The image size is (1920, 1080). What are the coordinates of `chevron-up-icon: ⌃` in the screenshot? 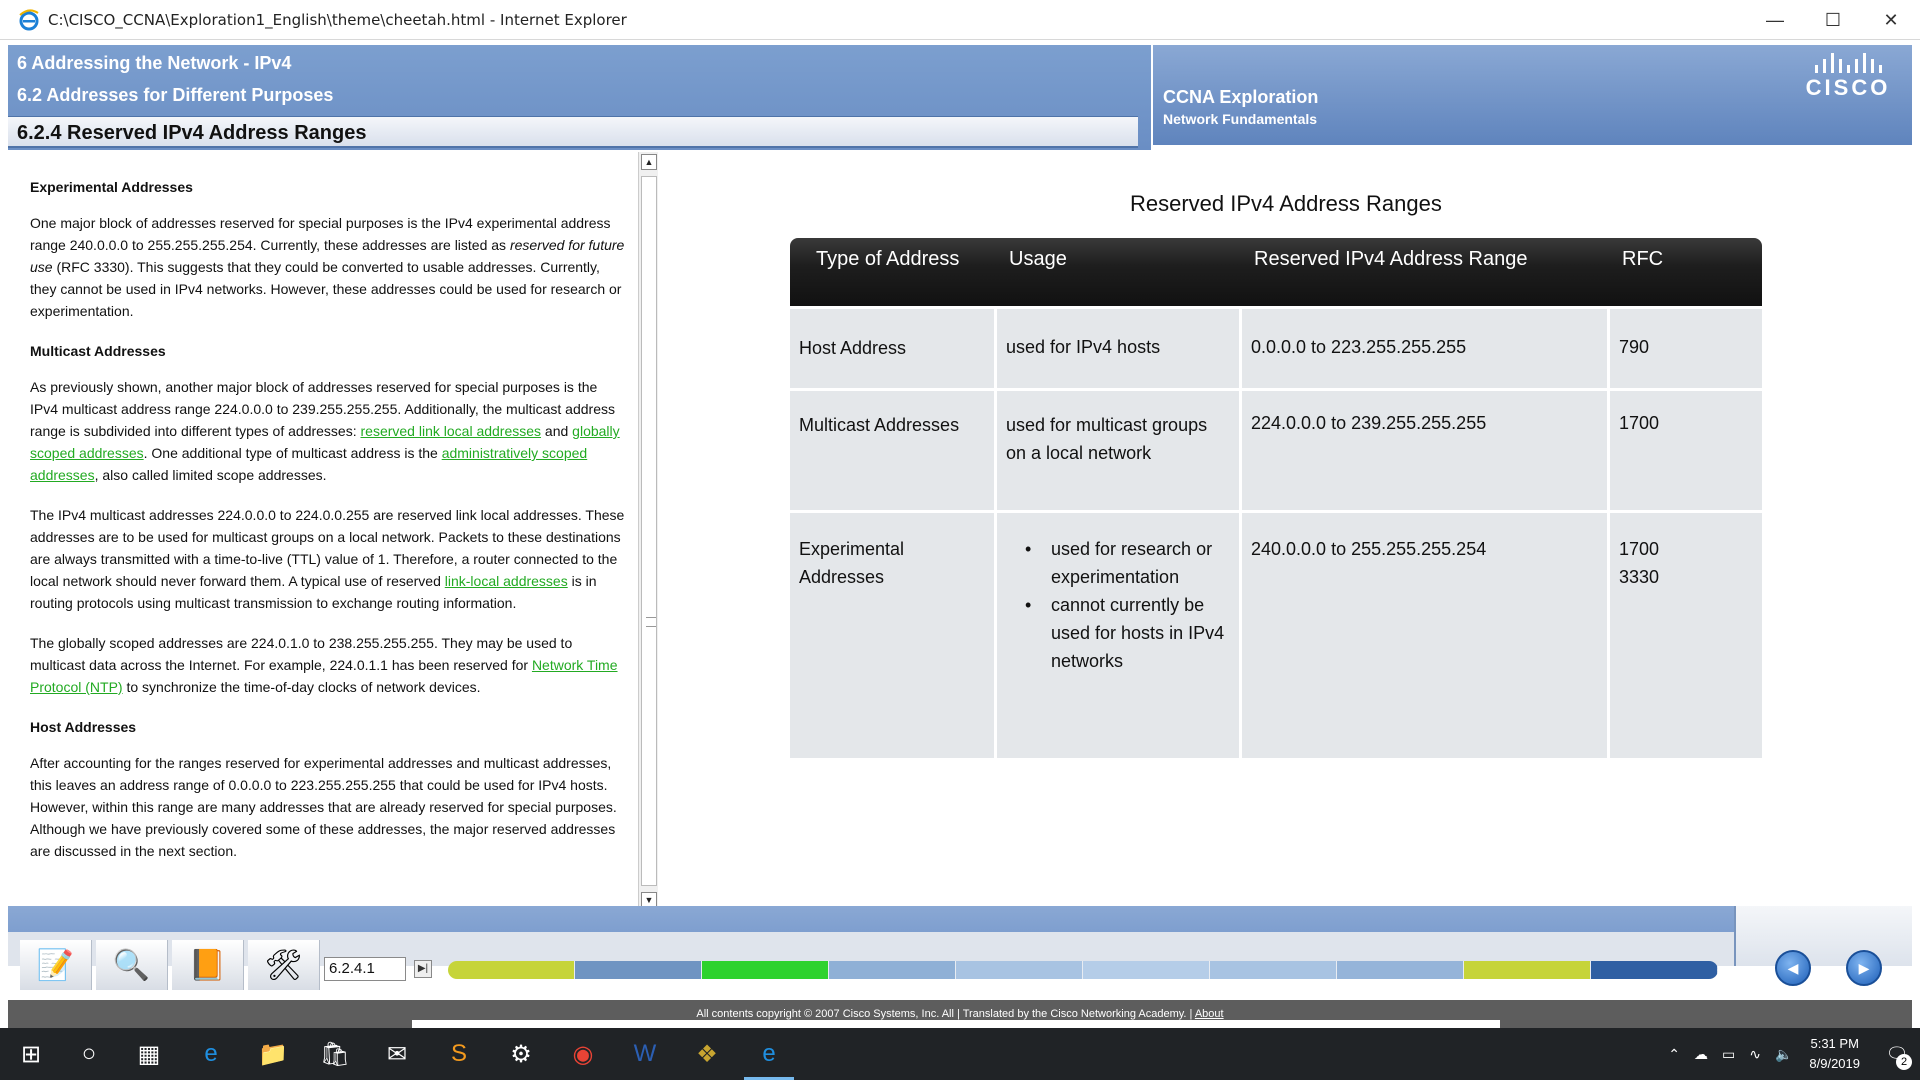 It's located at (1674, 1054).